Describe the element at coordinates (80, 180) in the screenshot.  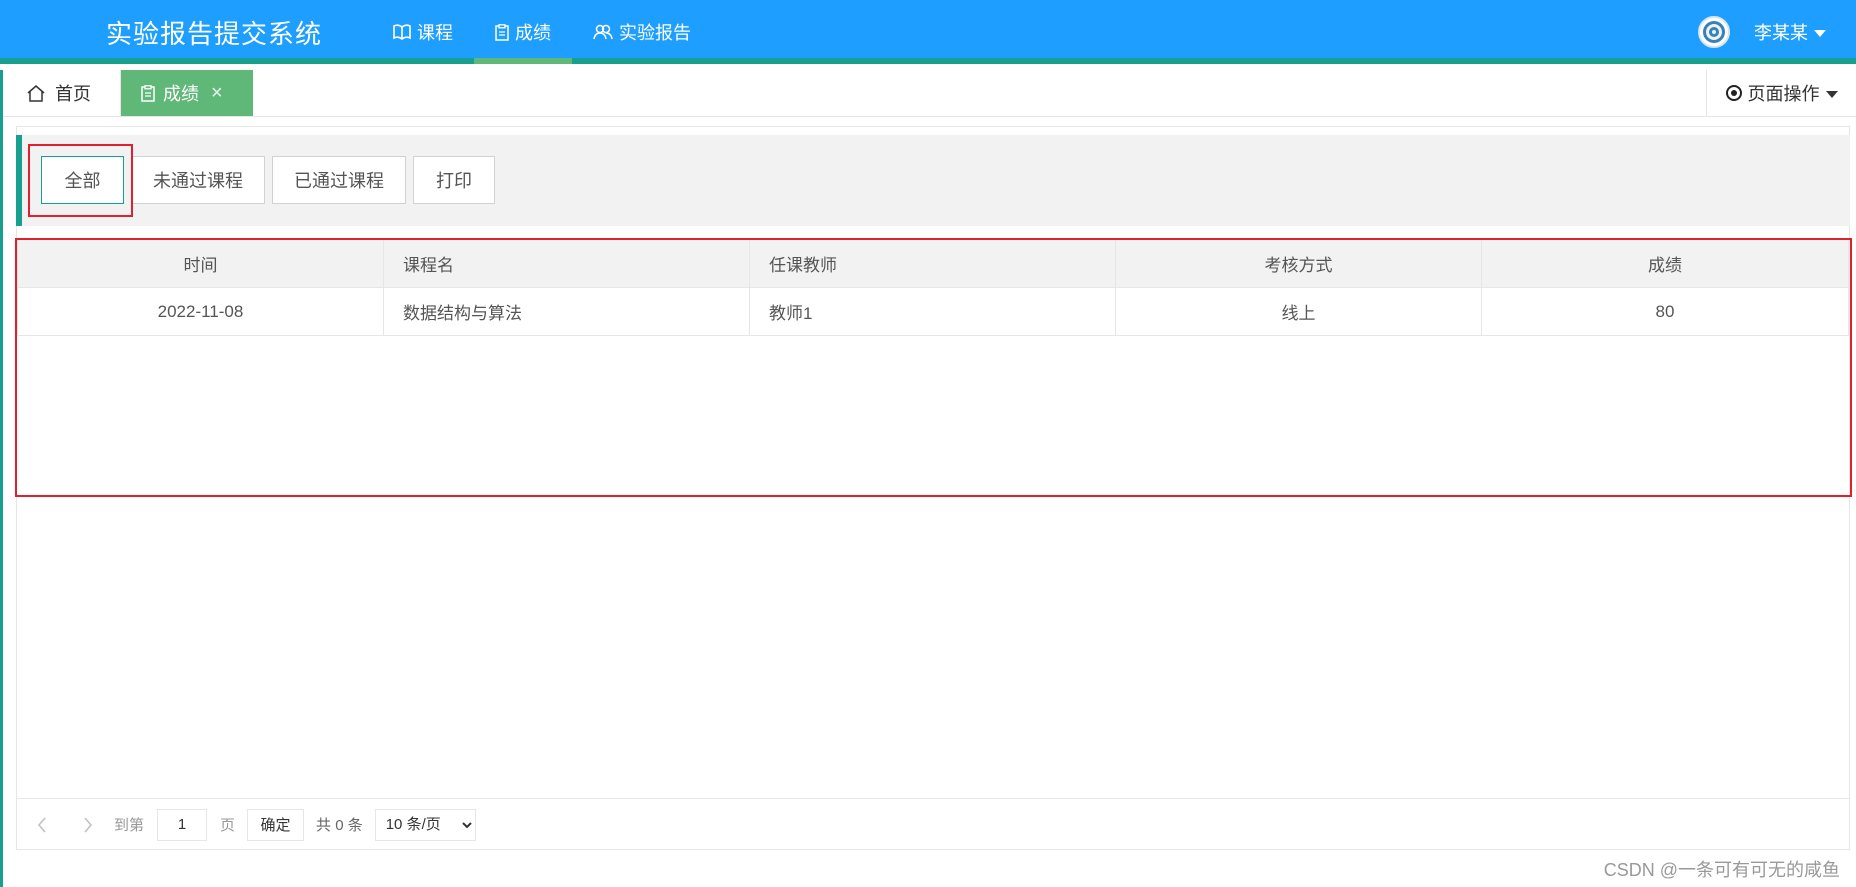
I see `highlight-box-filter` at that location.